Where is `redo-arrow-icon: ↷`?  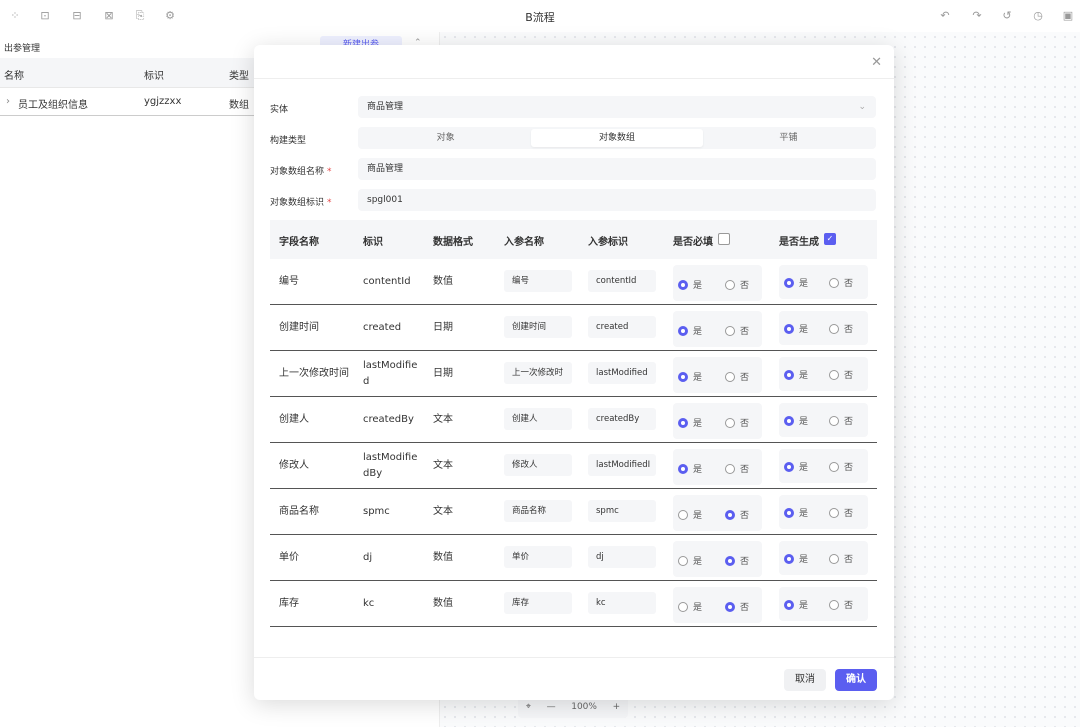 redo-arrow-icon: ↷ is located at coordinates (977, 16).